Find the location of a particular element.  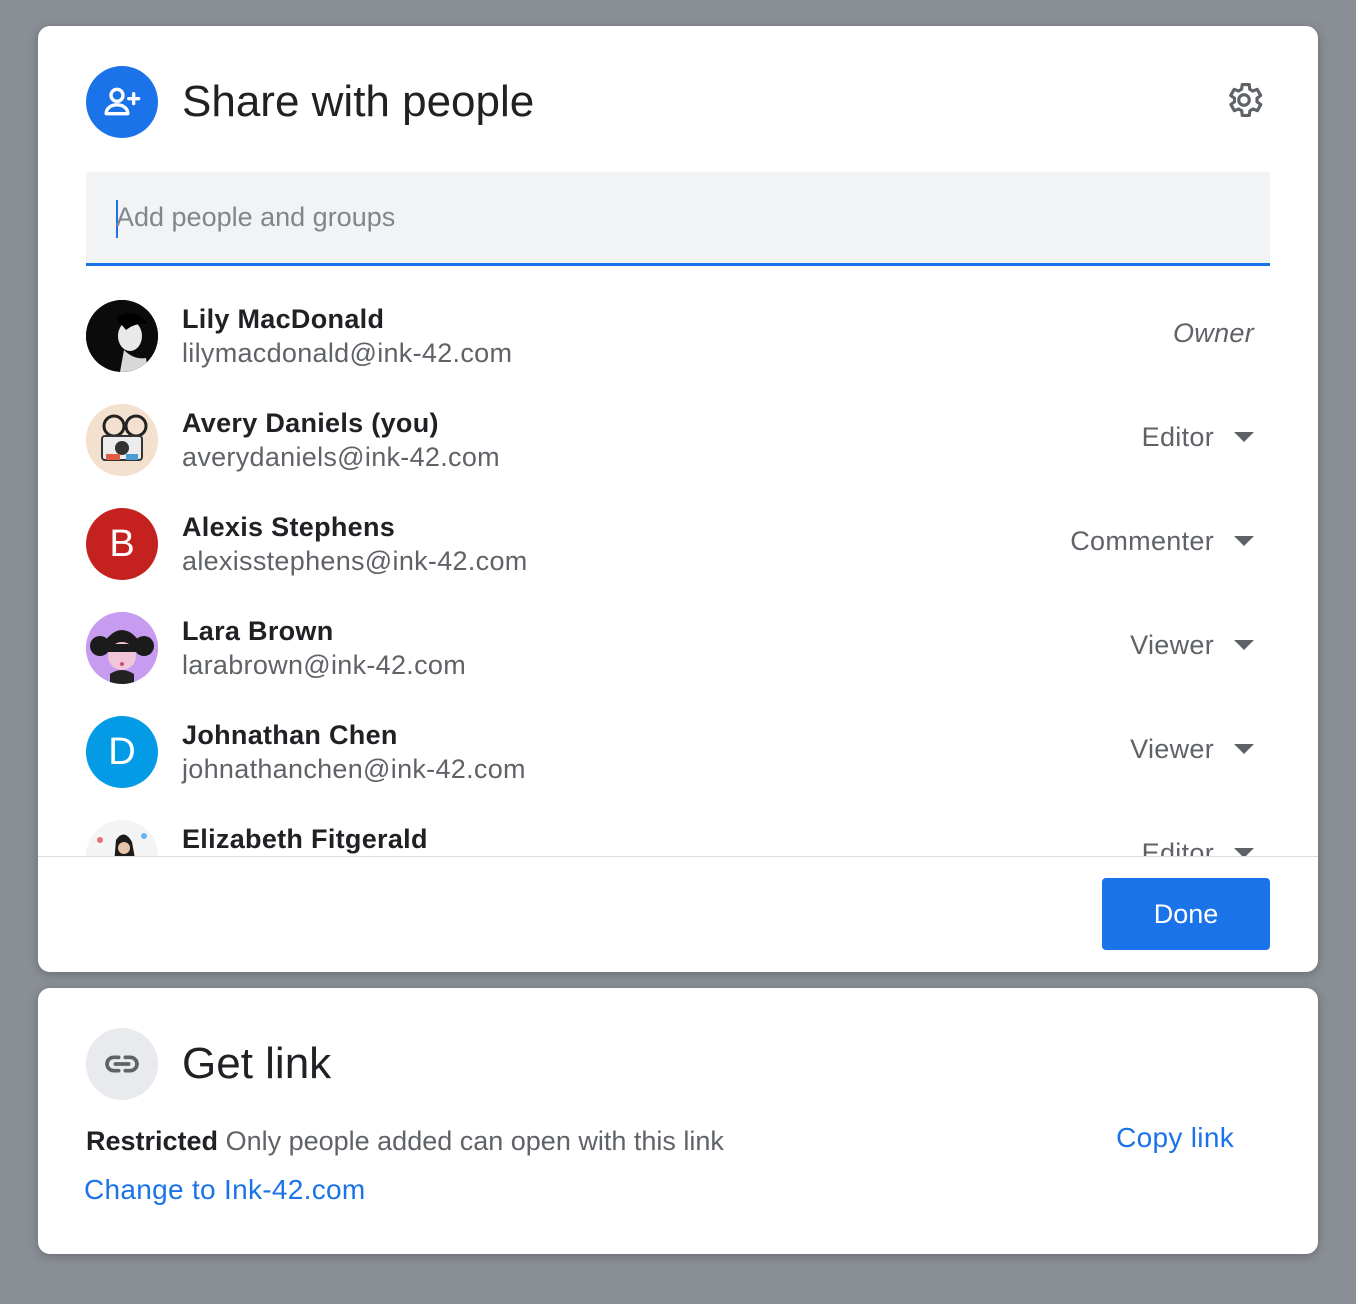

avatar-letter: D is located at coordinates (122, 751).